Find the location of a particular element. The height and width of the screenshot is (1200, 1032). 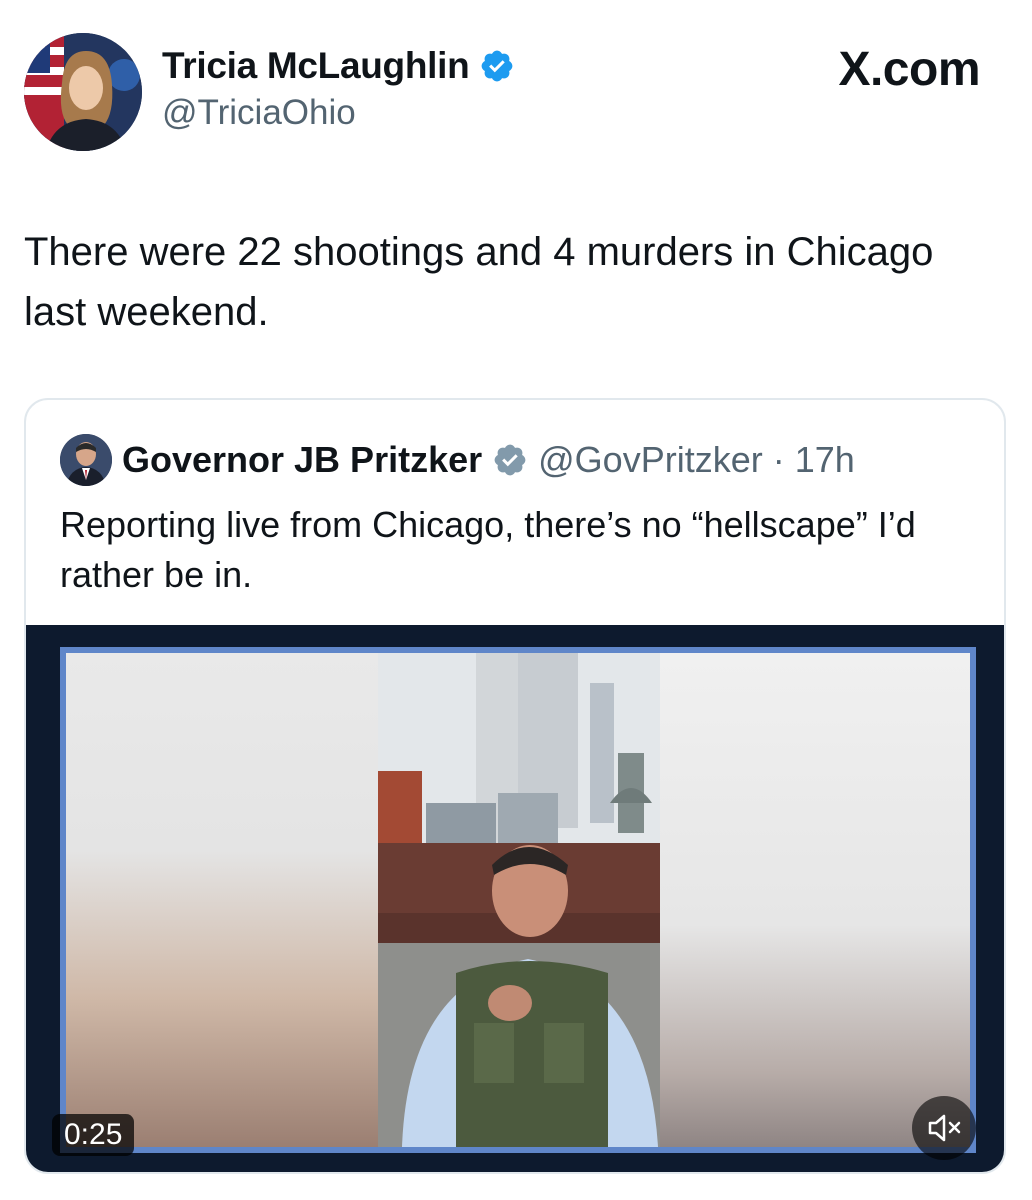

speaker-muted-icon is located at coordinates (944, 1128).